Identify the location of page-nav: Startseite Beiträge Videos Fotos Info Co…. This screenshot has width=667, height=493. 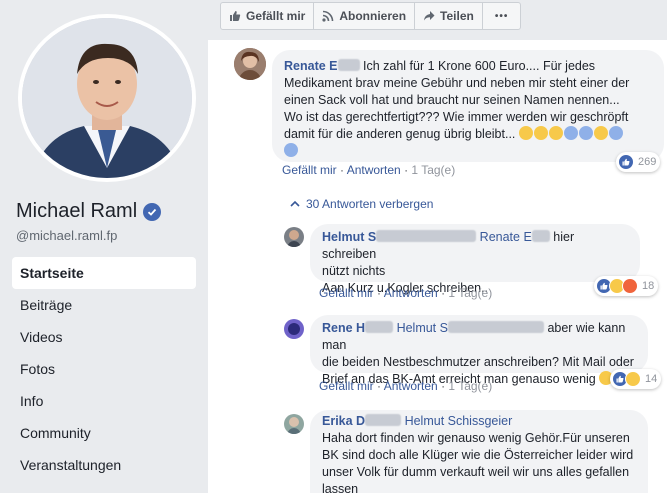
(104, 369).